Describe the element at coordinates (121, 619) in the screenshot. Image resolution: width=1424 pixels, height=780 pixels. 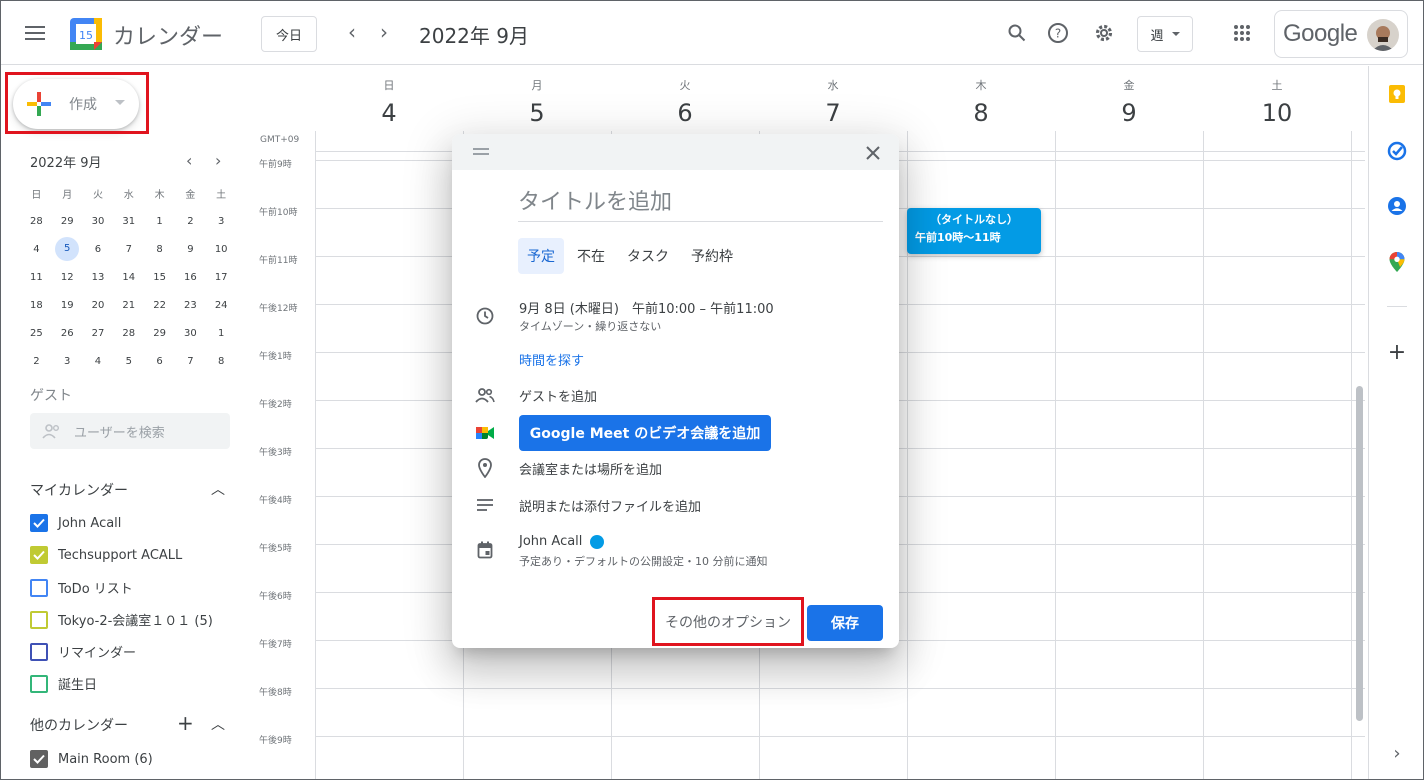
I see `calendar-list-item: Tokyo-2-会議室１０１ (5)` at that location.